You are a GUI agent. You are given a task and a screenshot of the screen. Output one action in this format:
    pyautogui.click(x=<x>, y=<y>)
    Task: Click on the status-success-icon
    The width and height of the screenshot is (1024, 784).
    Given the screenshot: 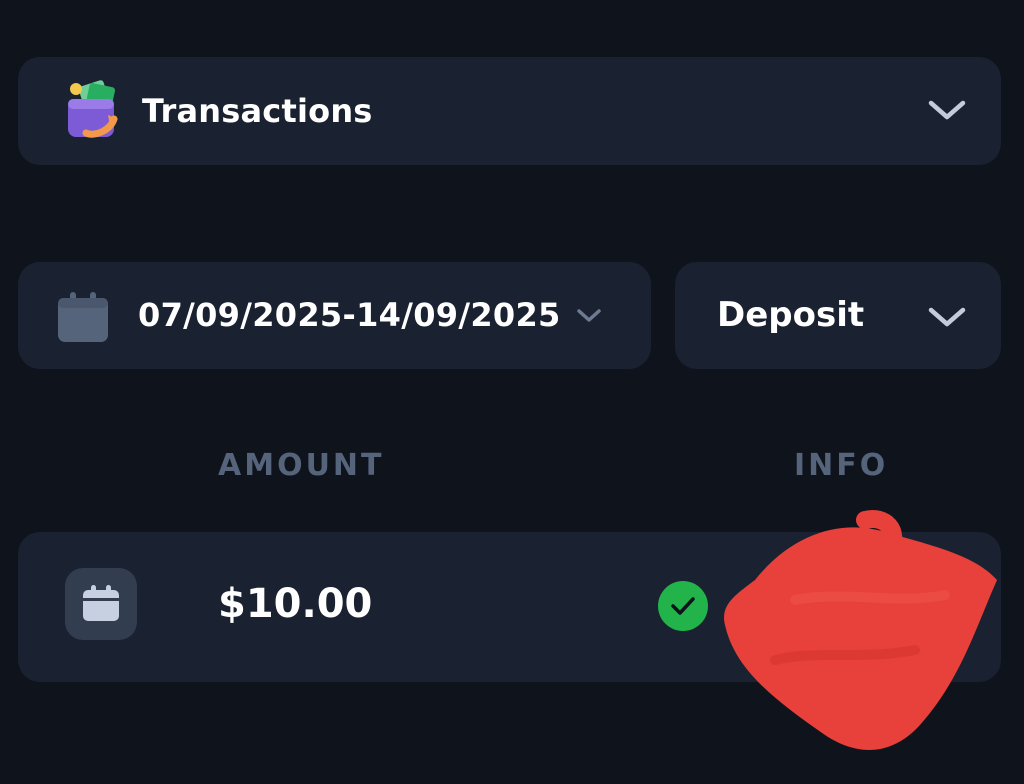 What is the action you would take?
    pyautogui.click(x=683, y=606)
    